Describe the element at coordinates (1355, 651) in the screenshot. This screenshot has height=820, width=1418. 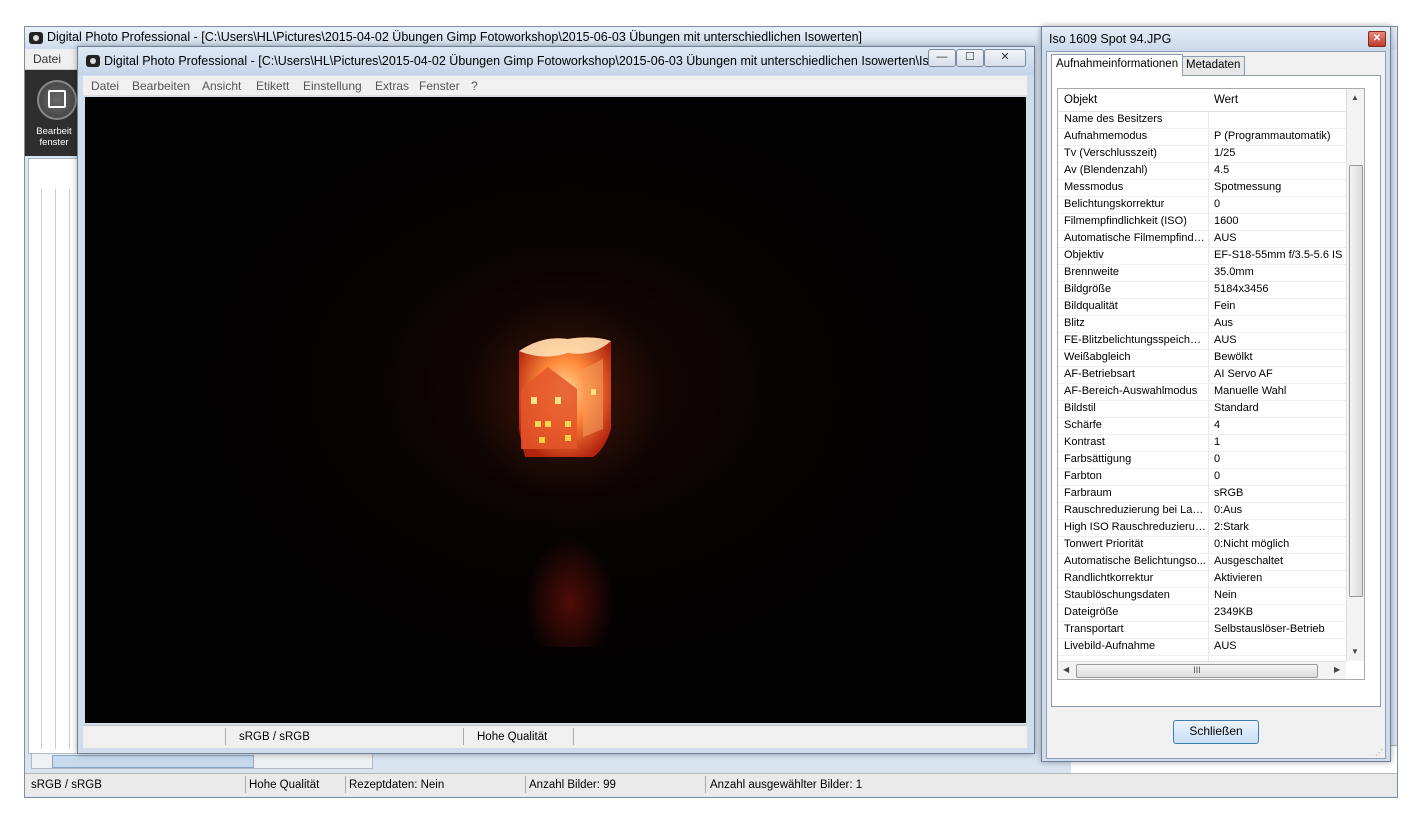
I see `scroll-down-arrow-icon: ▼` at that location.